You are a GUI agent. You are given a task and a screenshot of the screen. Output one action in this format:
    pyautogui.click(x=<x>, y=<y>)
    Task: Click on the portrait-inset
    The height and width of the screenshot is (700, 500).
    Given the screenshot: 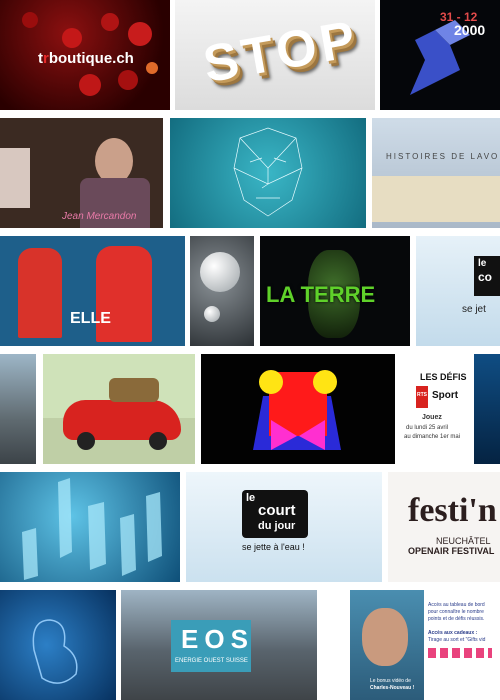 What is the action you would take?
    pyautogui.click(x=15, y=178)
    